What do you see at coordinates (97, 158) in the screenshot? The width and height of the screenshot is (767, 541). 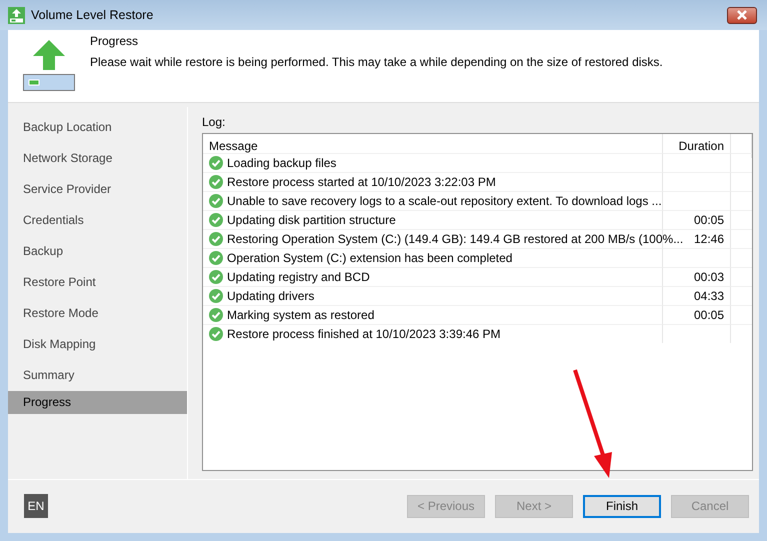 I see `wizard-step: Network Storage` at bounding box center [97, 158].